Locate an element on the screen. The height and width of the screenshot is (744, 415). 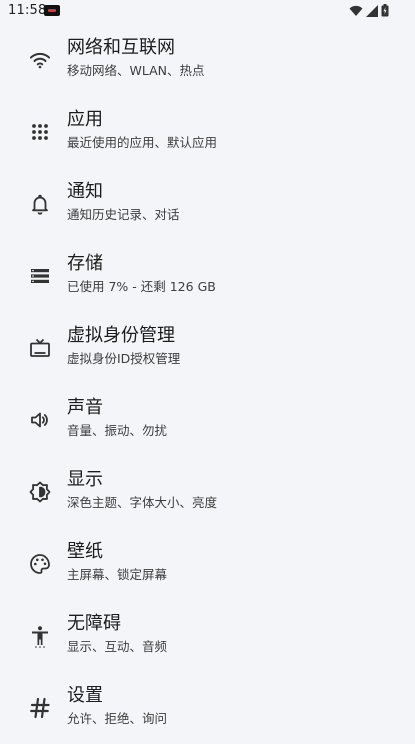
settings-item-title: 虚拟身份管理 is located at coordinates (121, 335).